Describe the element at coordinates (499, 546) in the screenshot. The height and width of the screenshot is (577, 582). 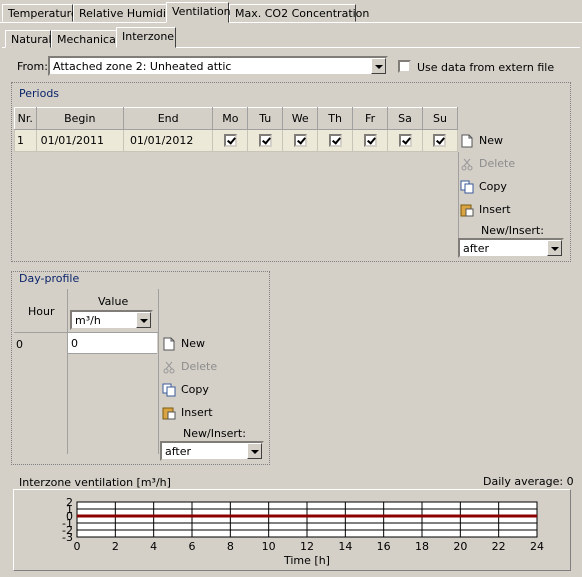
I see `x-tick-label: 22` at that location.